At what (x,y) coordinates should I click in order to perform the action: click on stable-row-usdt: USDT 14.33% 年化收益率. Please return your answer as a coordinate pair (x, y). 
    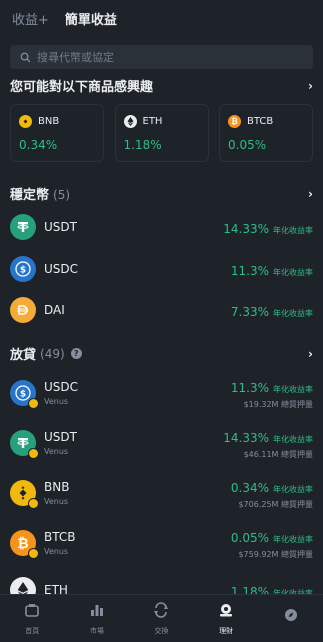
    Looking at the image, I should click on (161, 227).